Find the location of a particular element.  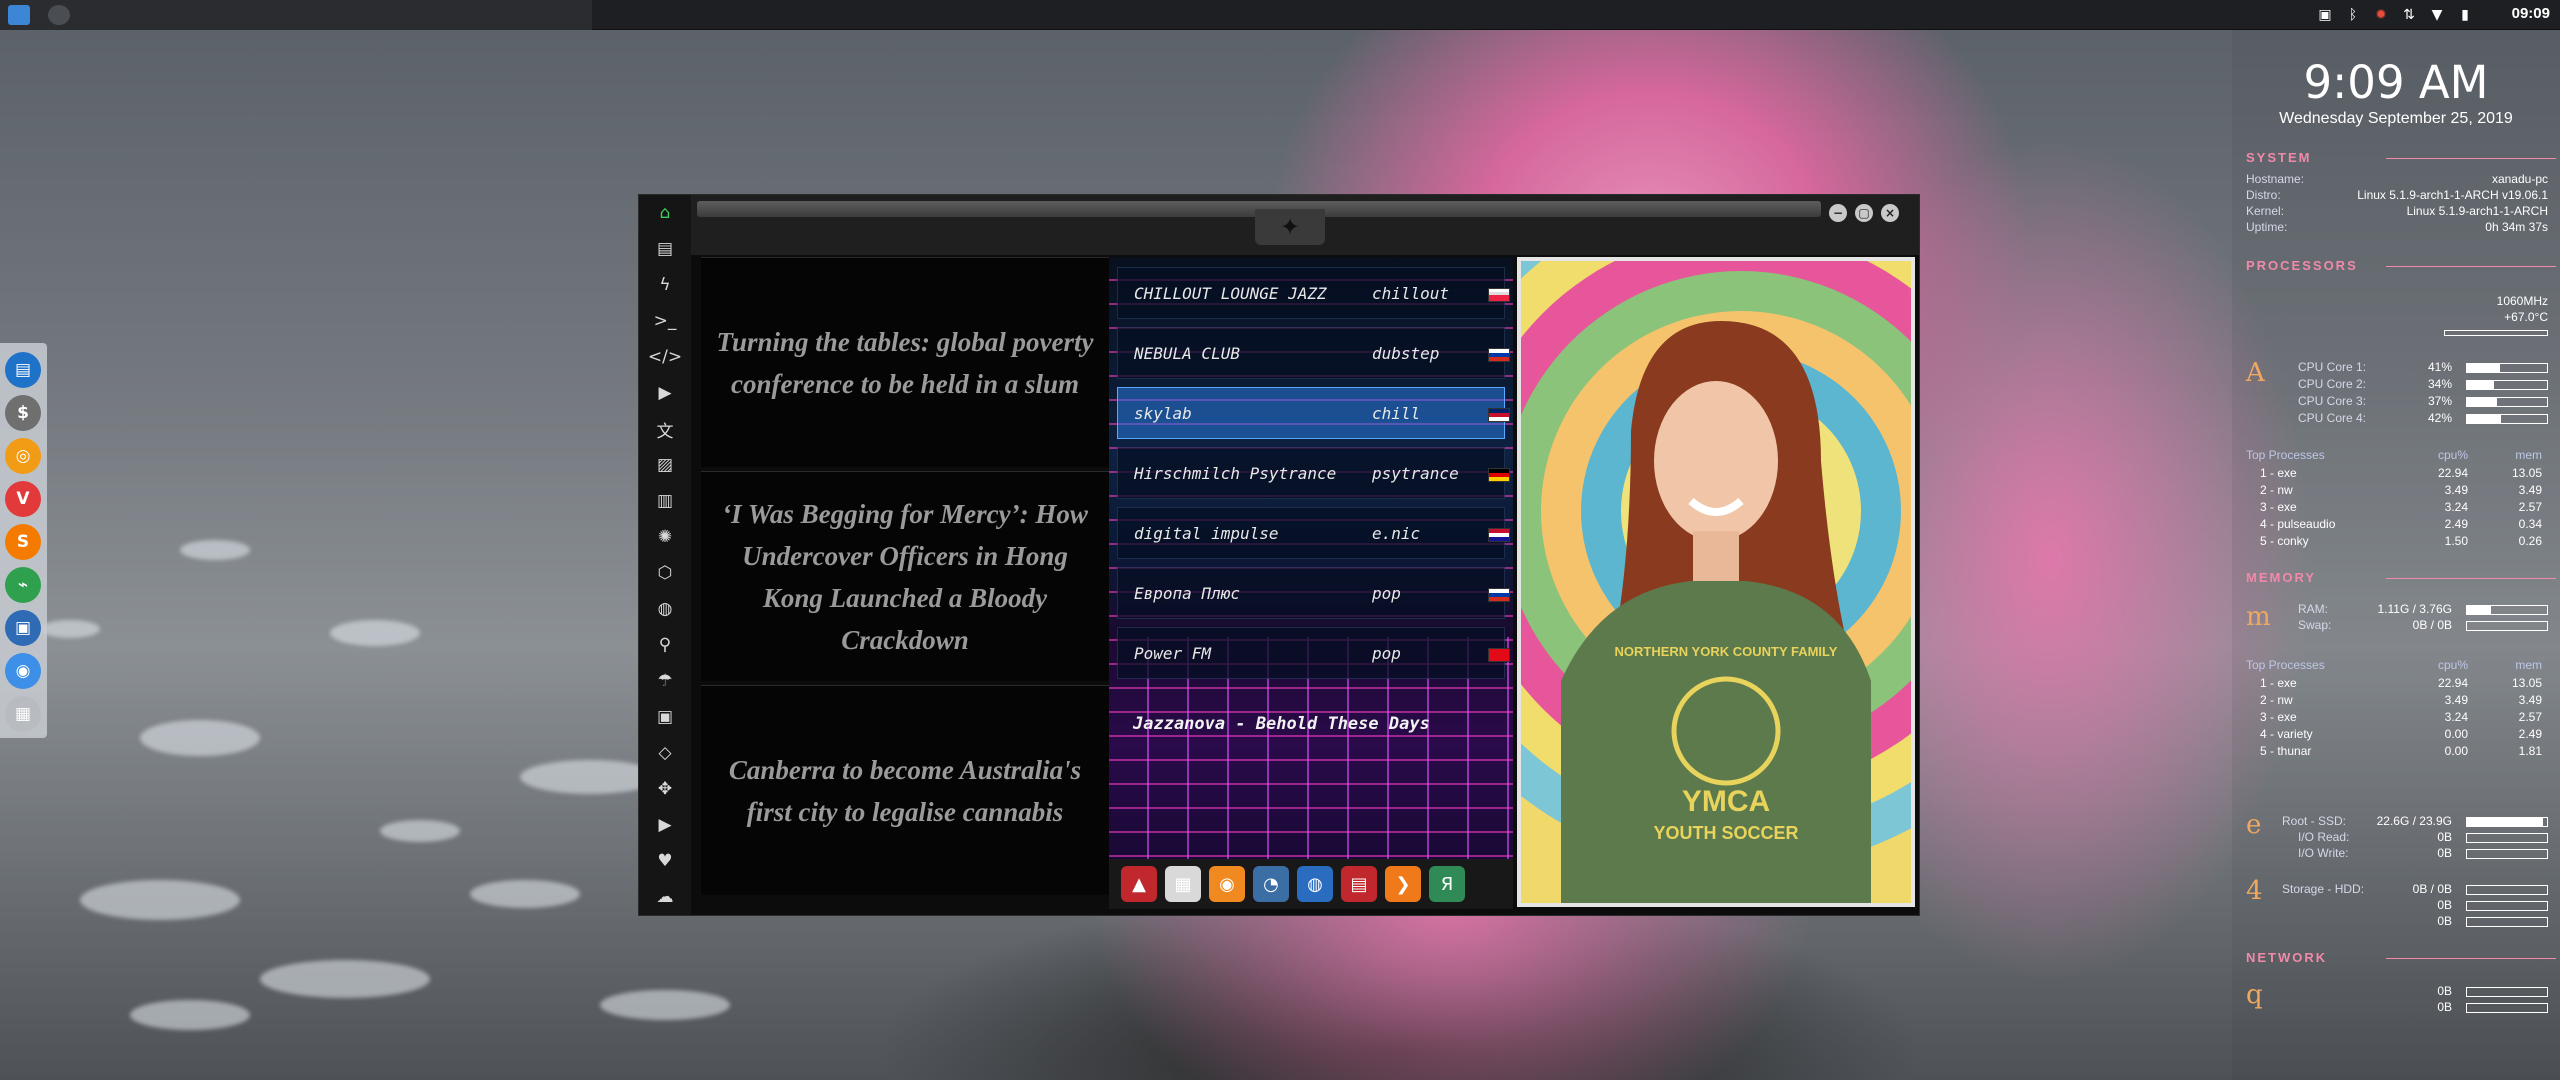

clock-icon: ◔ is located at coordinates (1271, 884).